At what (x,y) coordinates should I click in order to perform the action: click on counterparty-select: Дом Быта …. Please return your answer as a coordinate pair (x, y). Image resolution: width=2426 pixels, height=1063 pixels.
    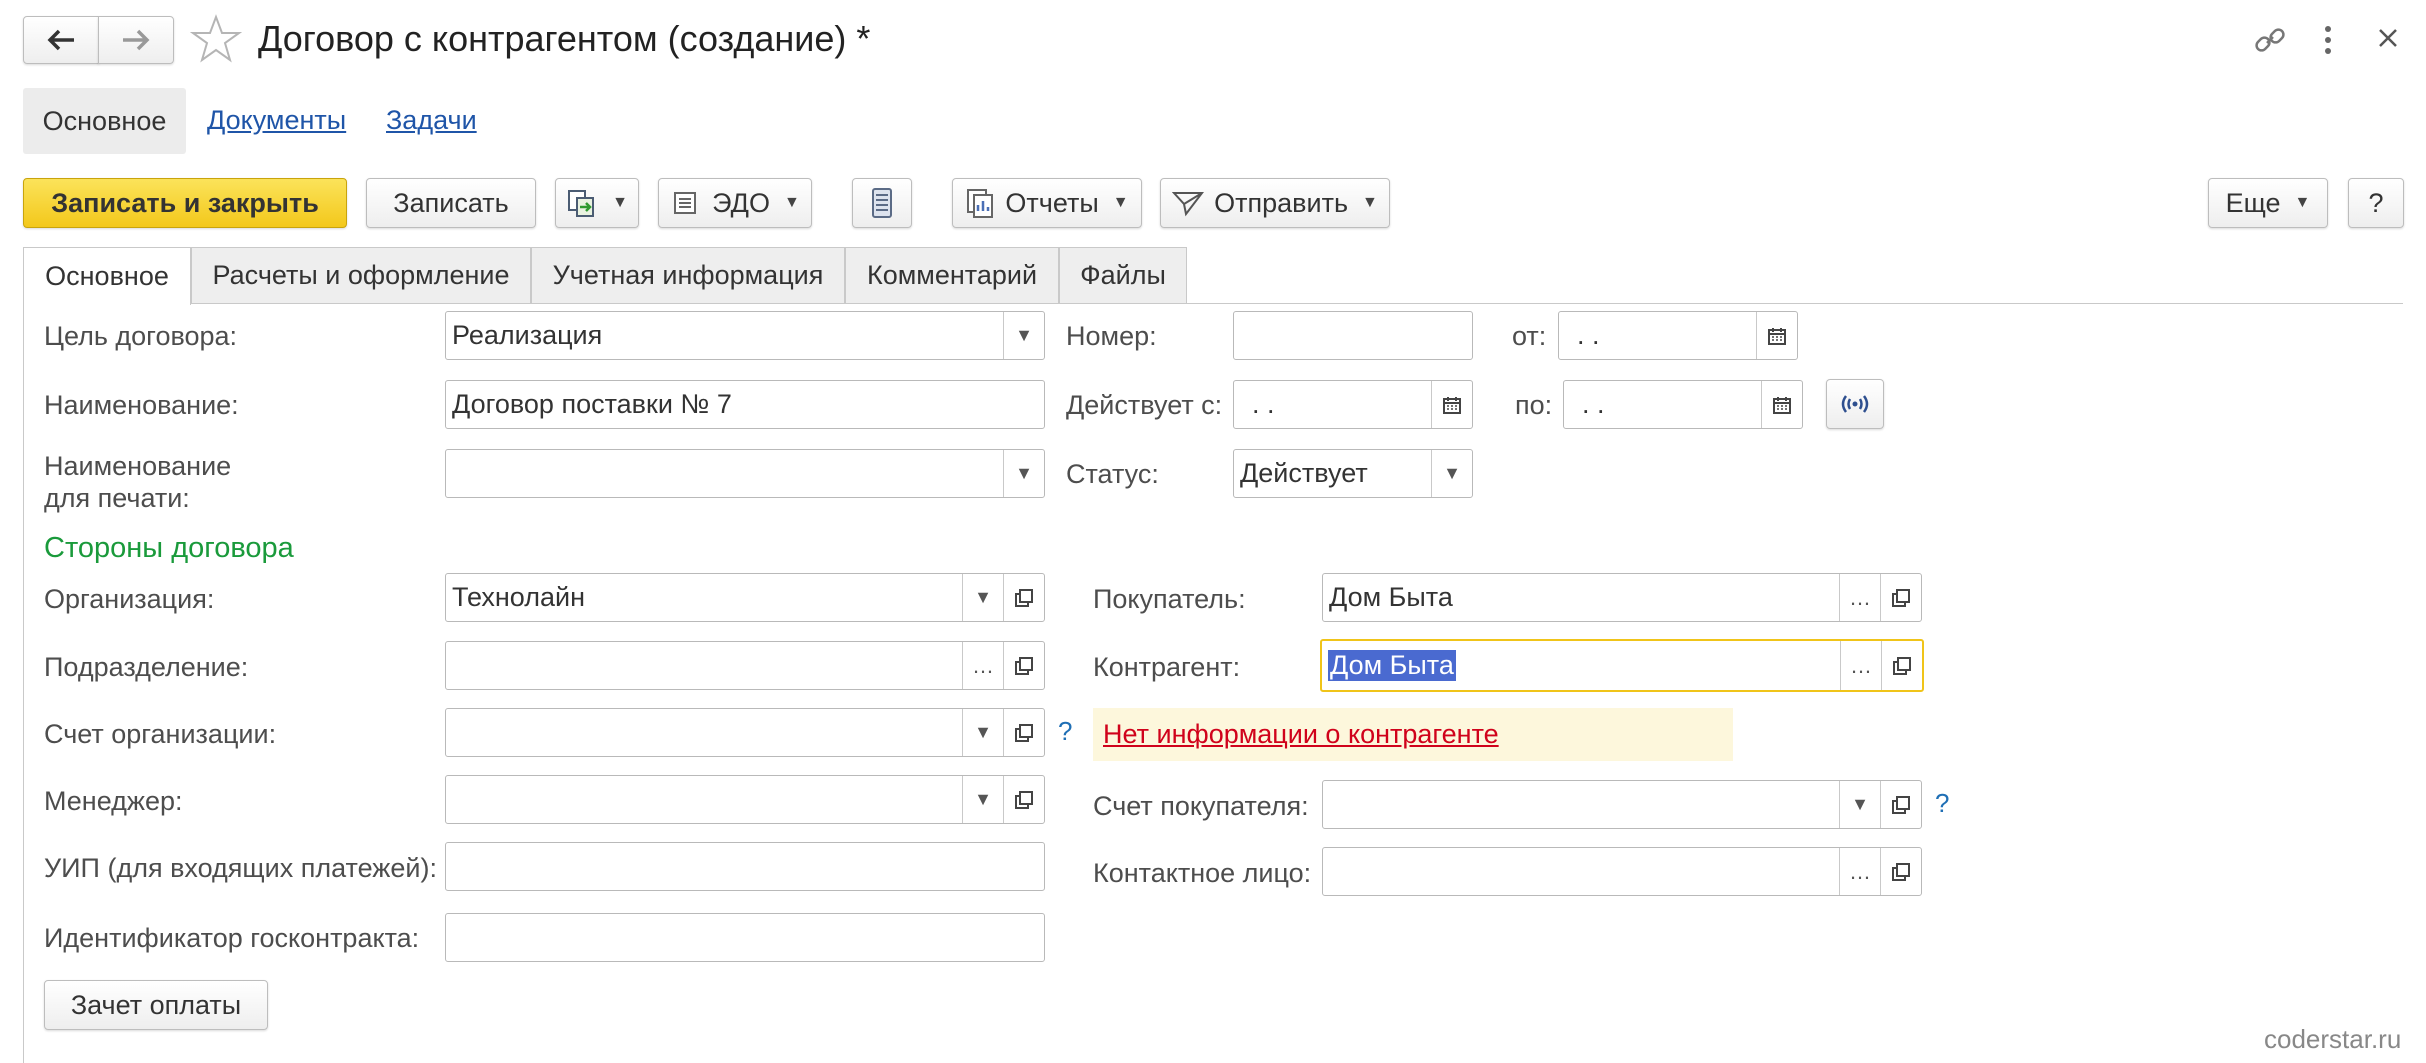
    Looking at the image, I should click on (1622, 665).